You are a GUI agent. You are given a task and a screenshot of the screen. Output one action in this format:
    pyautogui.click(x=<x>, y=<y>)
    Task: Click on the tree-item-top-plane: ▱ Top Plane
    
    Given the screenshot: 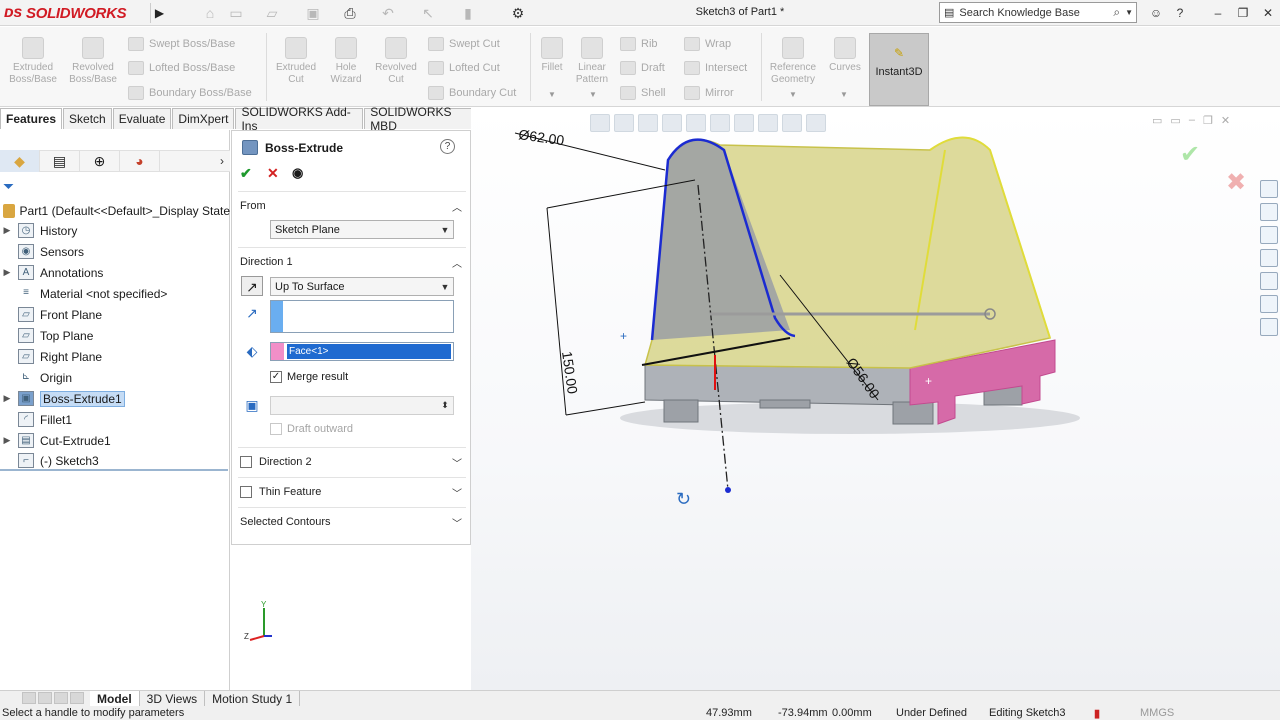 What is the action you would take?
    pyautogui.click(x=114, y=335)
    